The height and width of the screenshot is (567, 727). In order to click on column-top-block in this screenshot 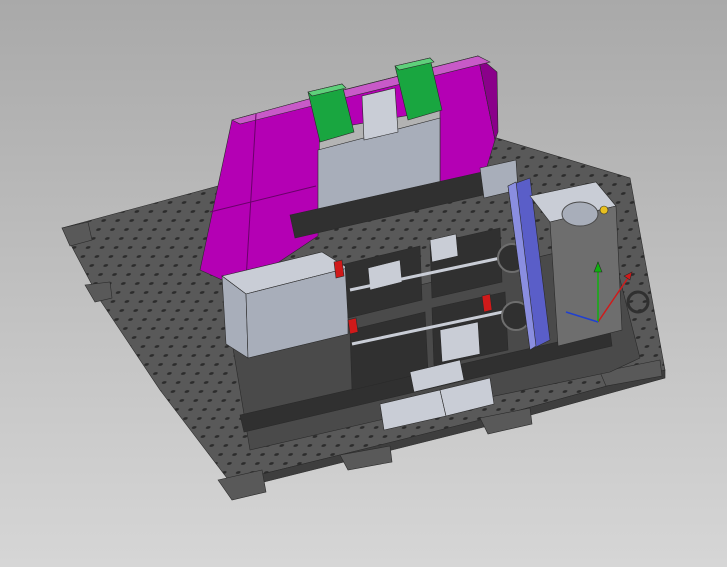, I will do `click(380, 114)`.